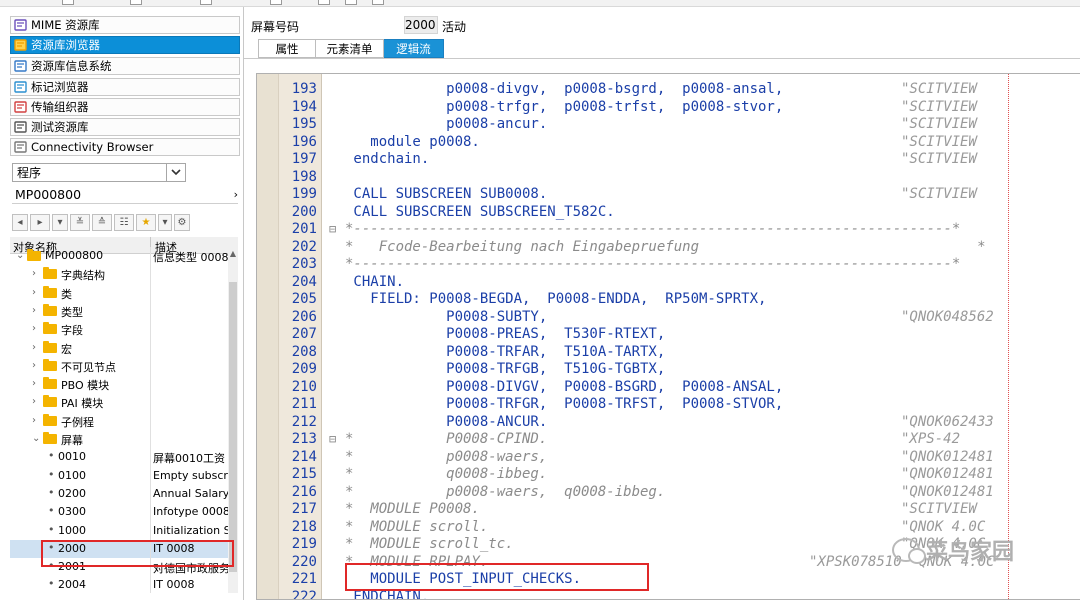 The height and width of the screenshot is (600, 1080). Describe the element at coordinates (119, 329) in the screenshot. I see `tree-row: › 字段` at that location.